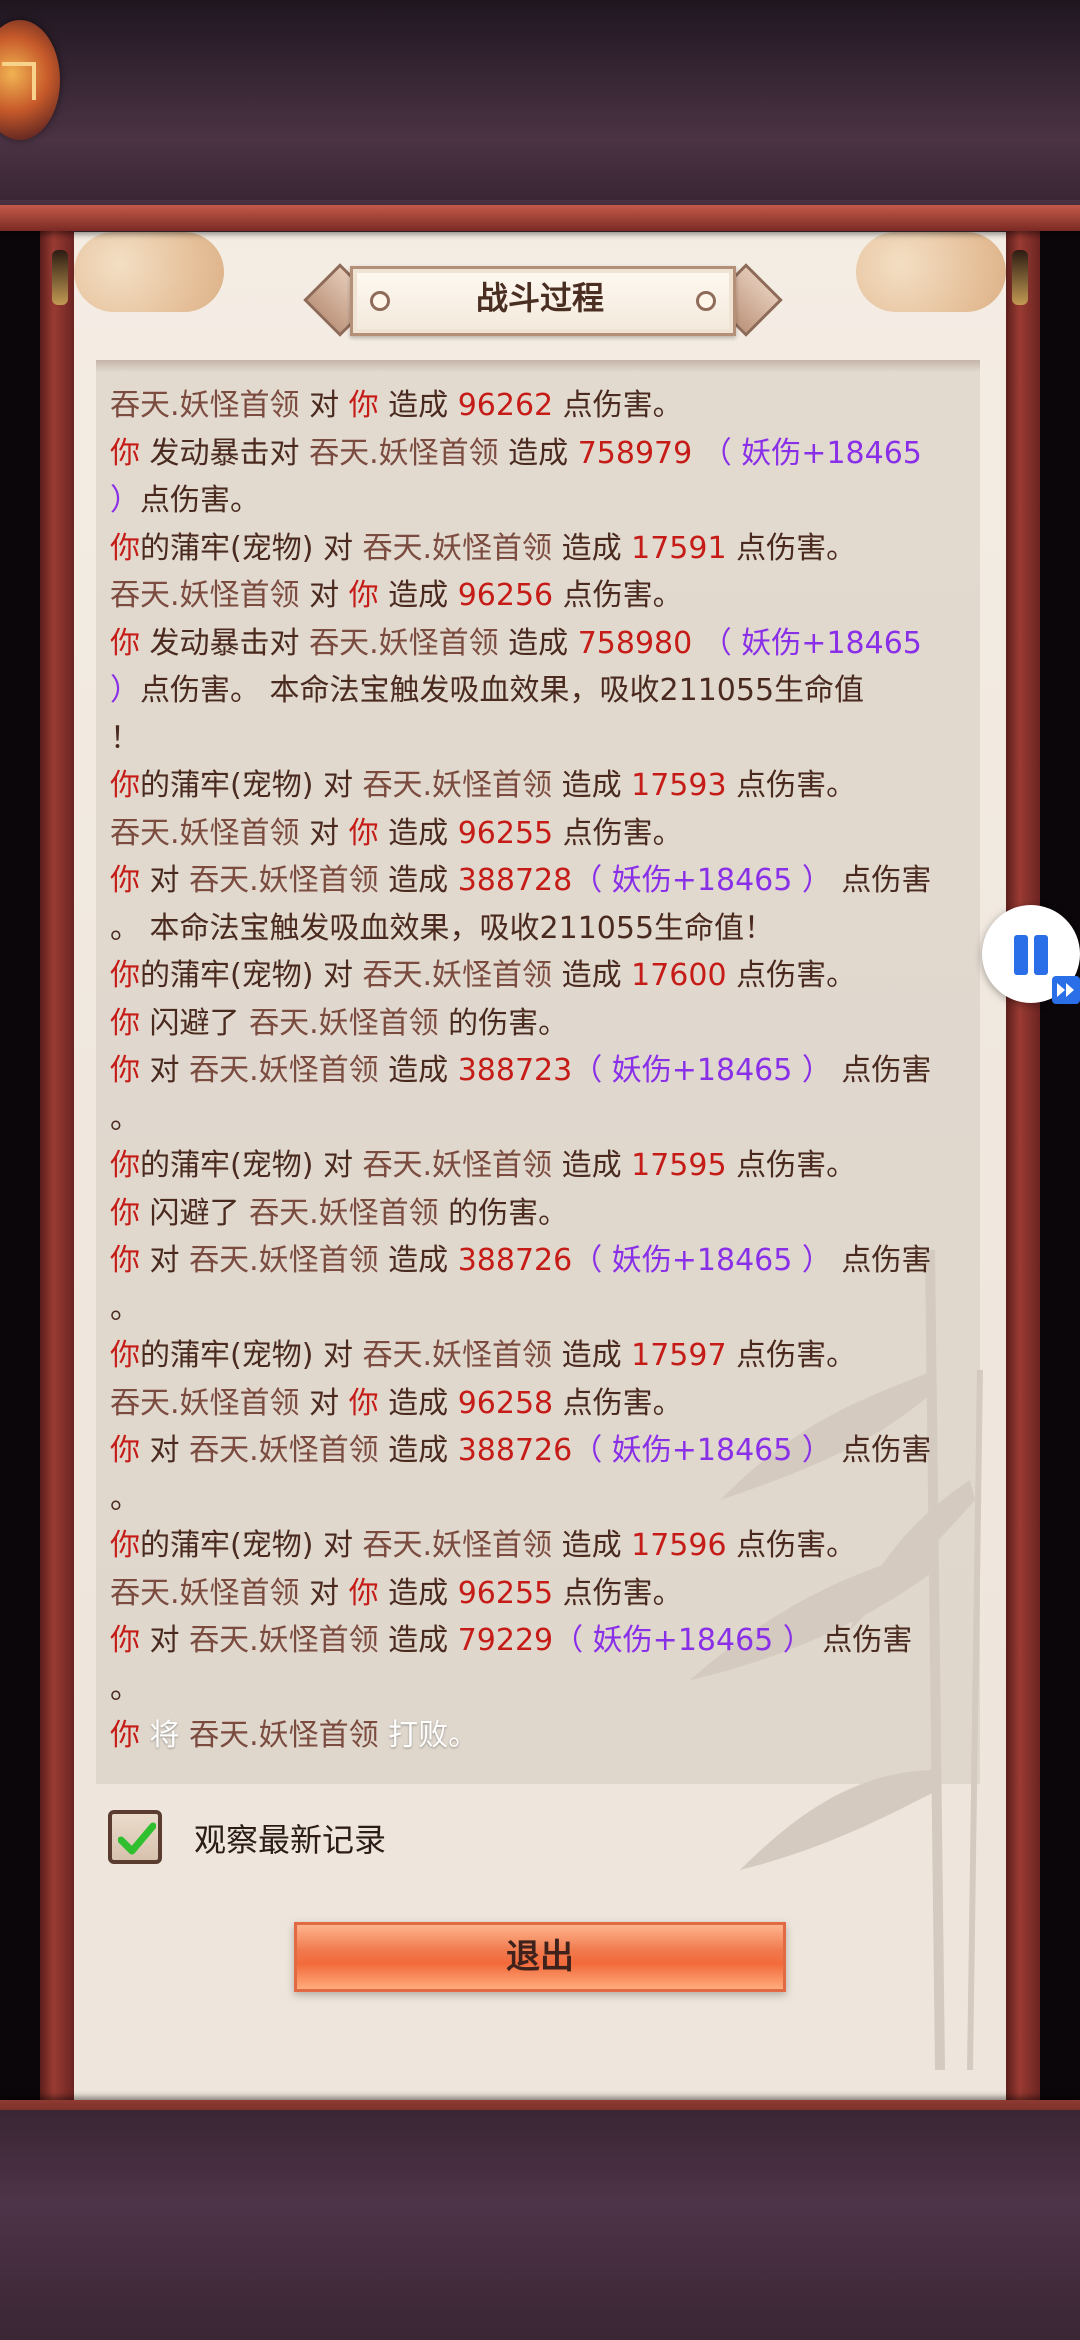  I want to click on title-plaque: 战斗过程, so click(543, 300).